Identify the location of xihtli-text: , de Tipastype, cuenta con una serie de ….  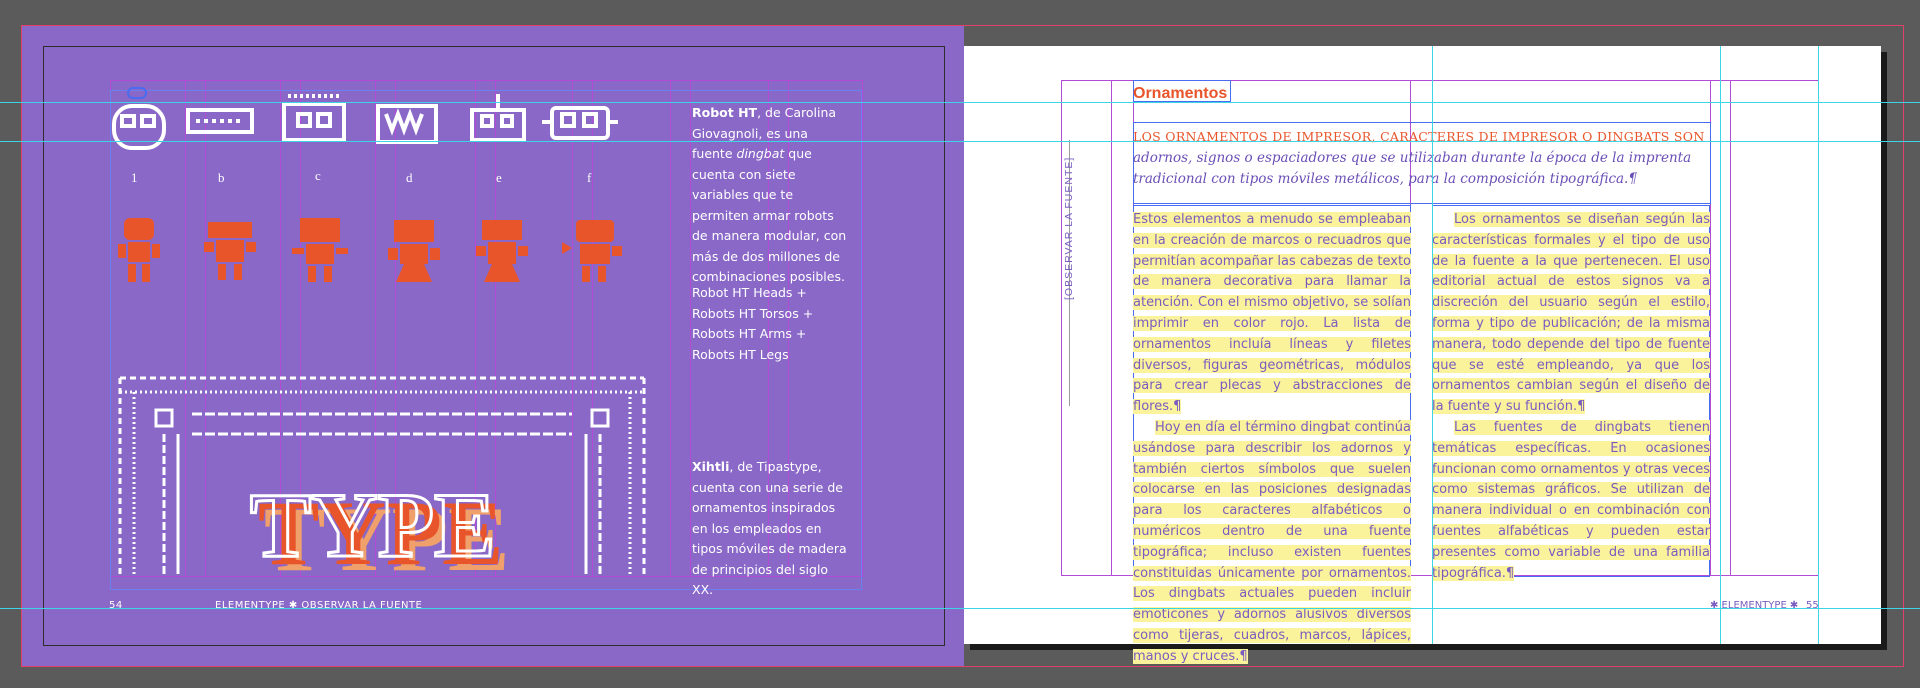
(769, 528).